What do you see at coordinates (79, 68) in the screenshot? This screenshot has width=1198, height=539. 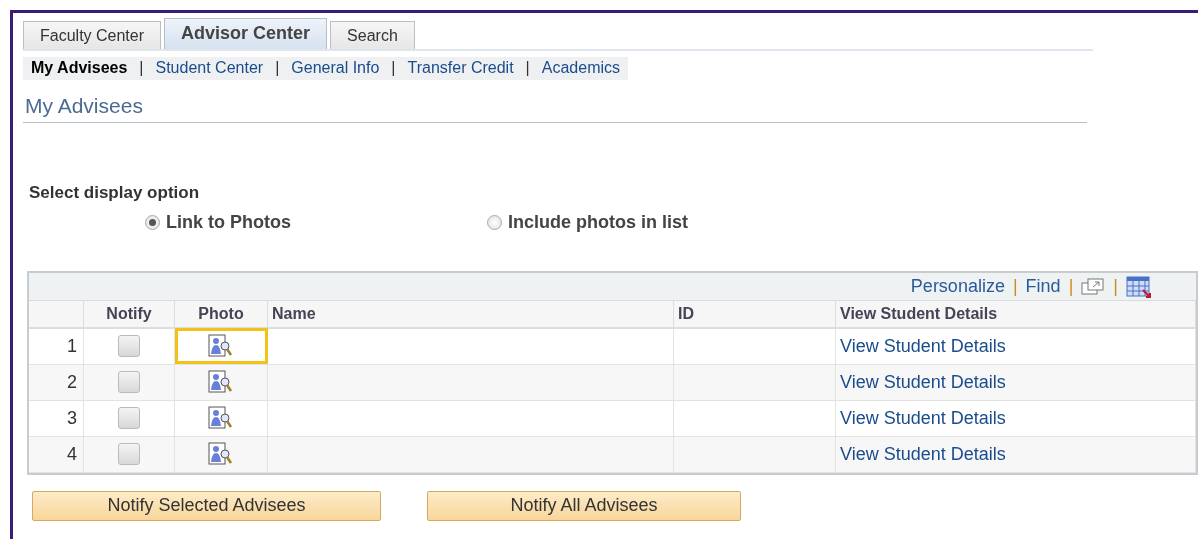 I see `subnav-link: My Advisees` at bounding box center [79, 68].